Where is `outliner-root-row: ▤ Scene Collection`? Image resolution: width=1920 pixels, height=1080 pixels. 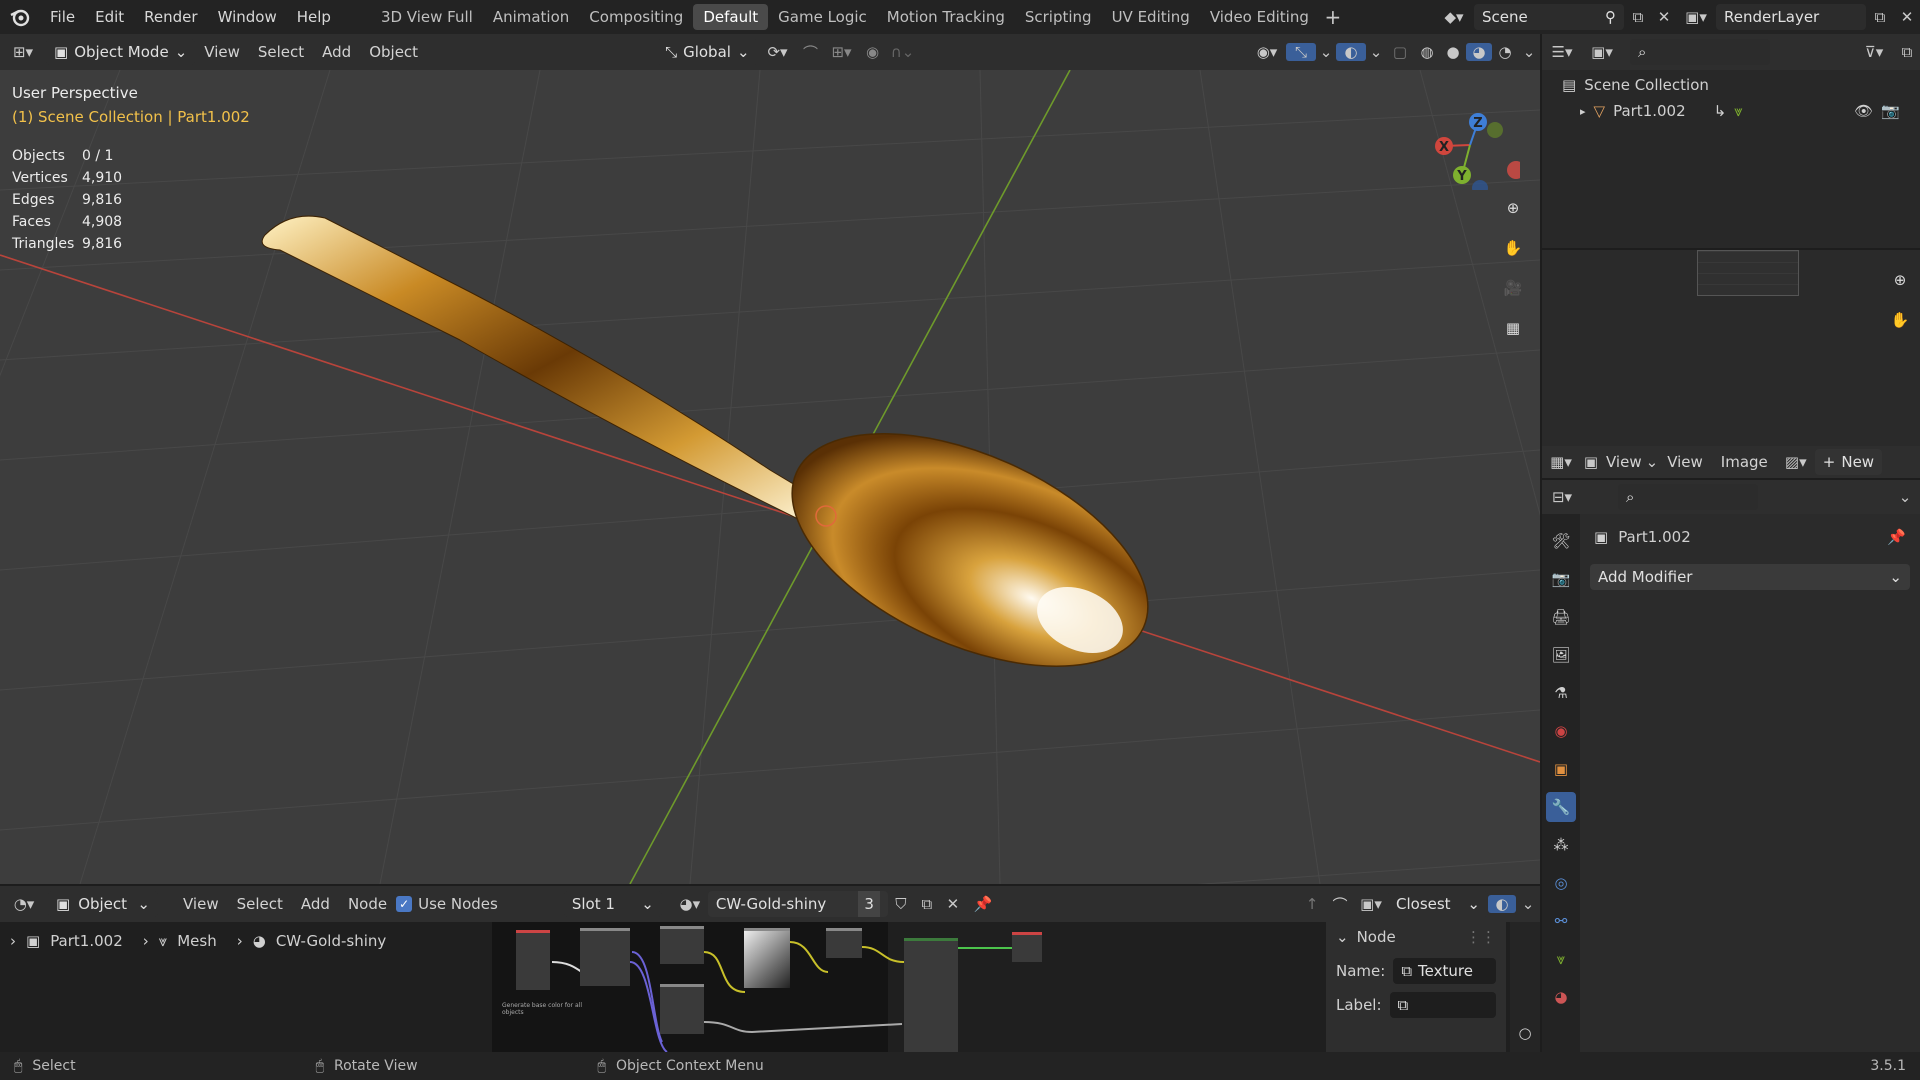 outliner-root-row: ▤ Scene Collection is located at coordinates (1731, 85).